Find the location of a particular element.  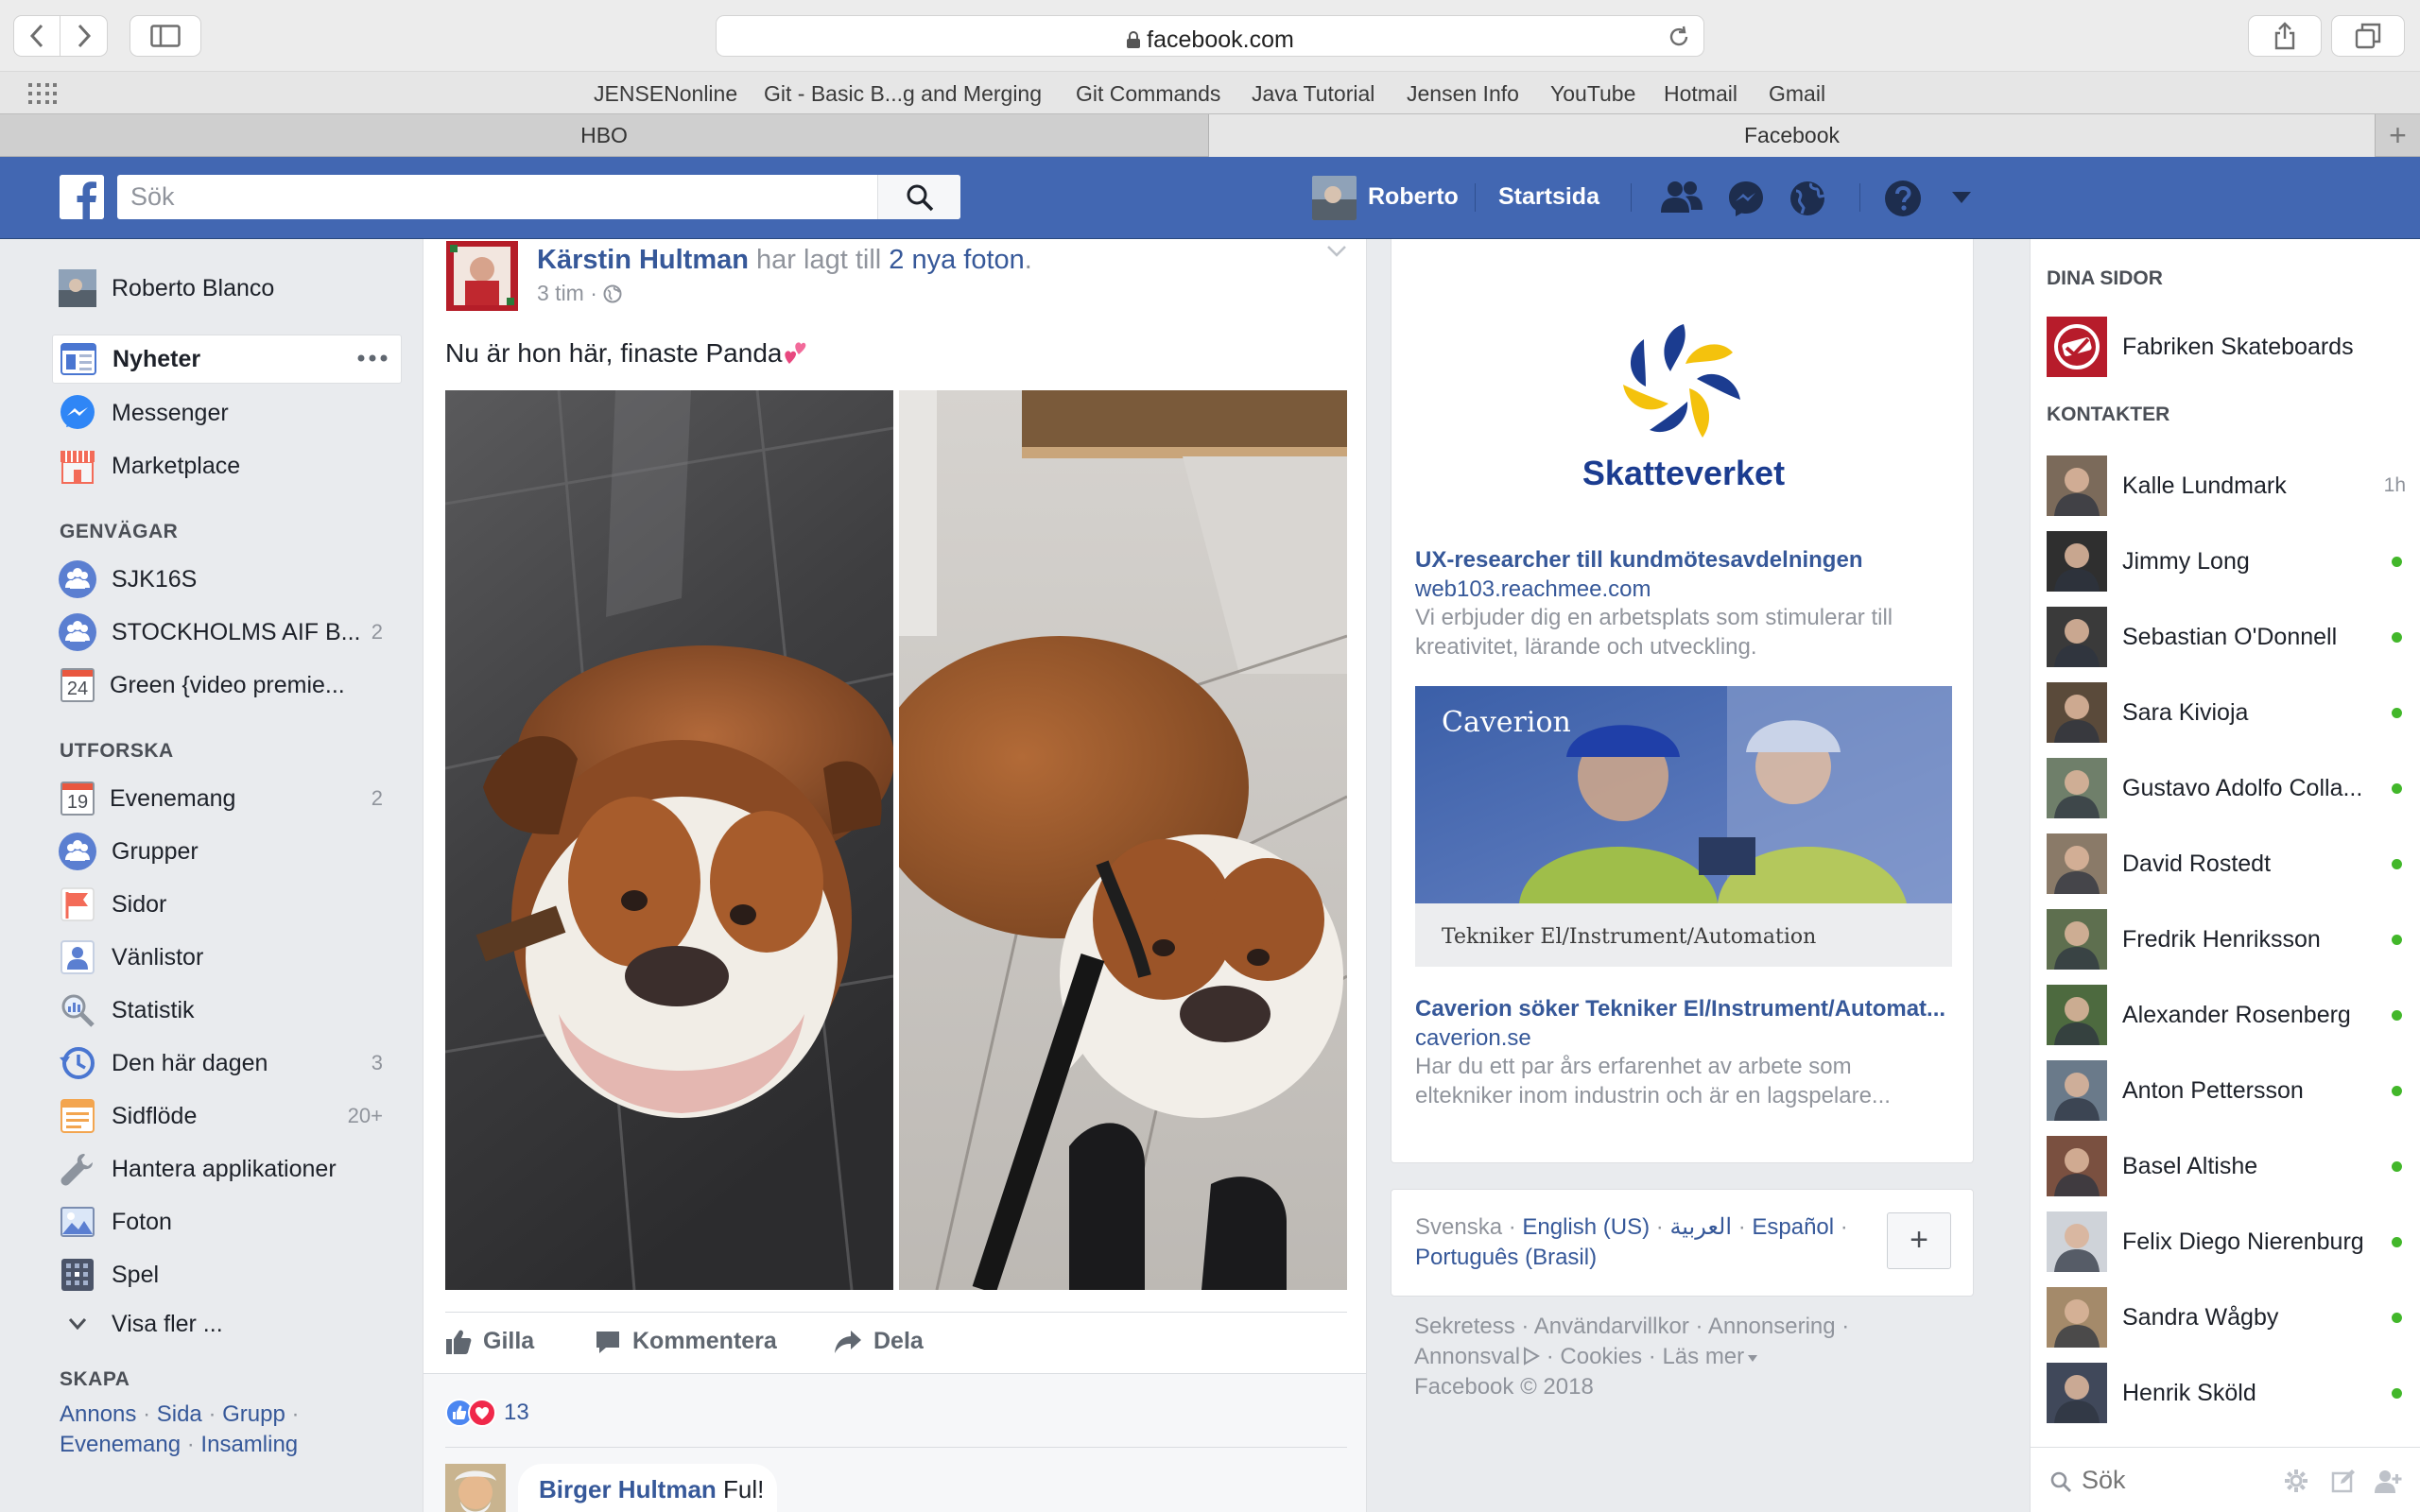

create-ad-link: Annons is located at coordinates (98, 1414).